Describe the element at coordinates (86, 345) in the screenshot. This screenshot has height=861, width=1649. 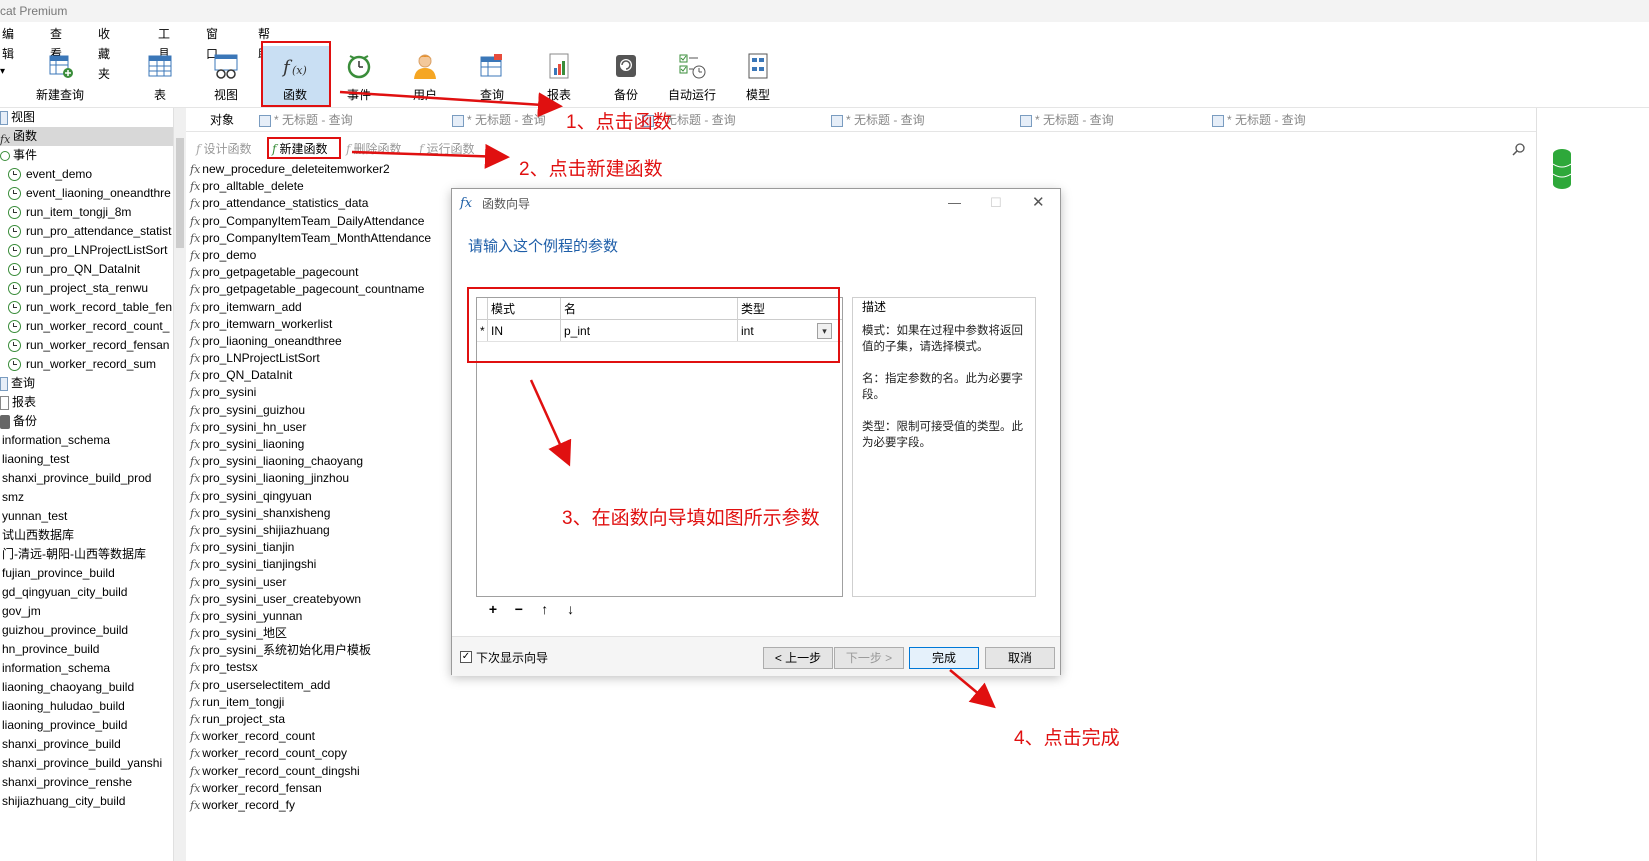
I see `tree-event-item: run_worker_record_fensan` at that location.